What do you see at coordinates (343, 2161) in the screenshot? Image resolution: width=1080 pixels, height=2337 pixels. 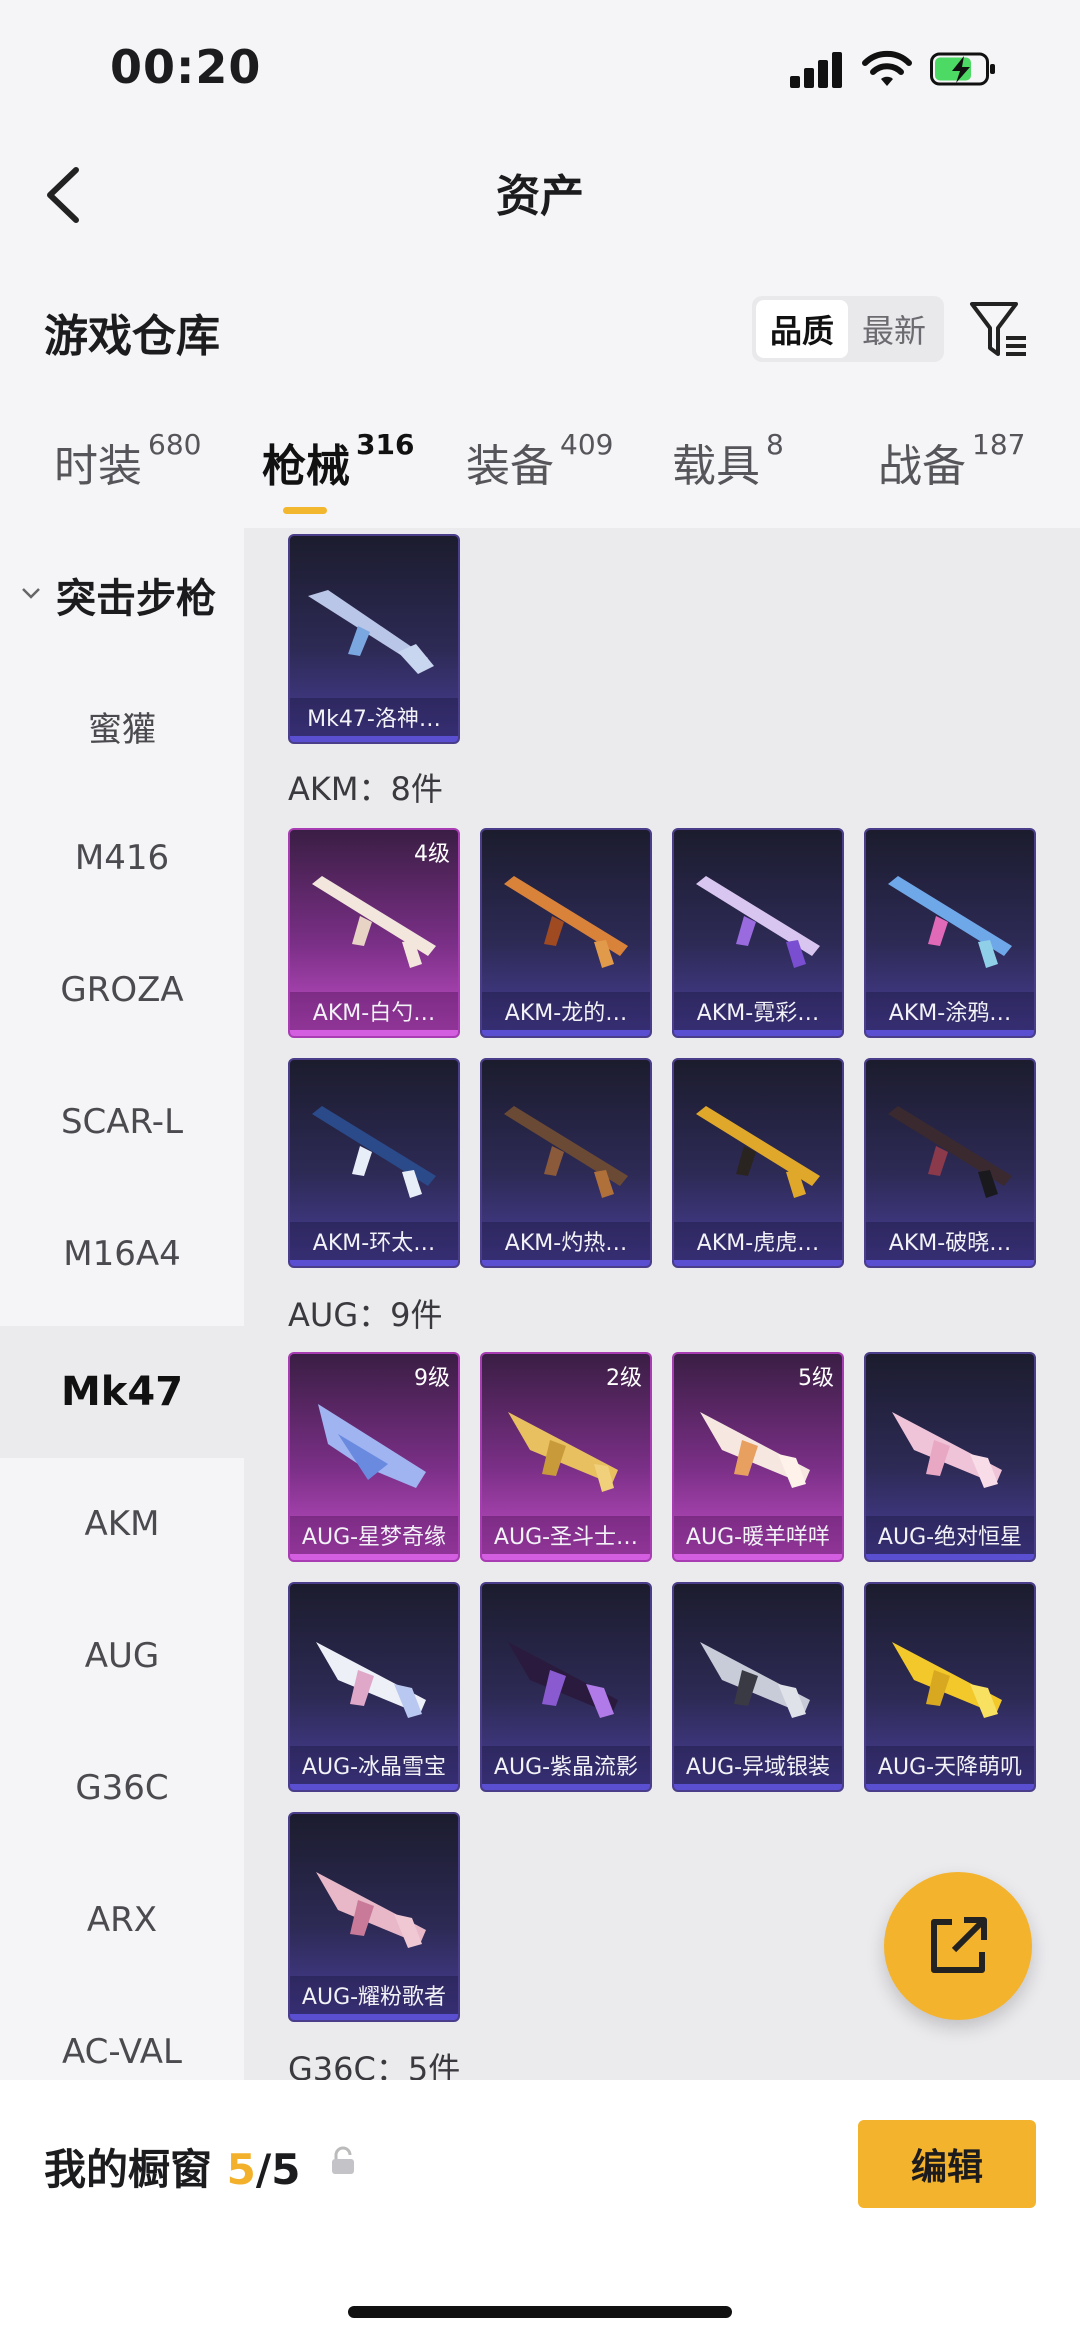 I see `lock-icon` at bounding box center [343, 2161].